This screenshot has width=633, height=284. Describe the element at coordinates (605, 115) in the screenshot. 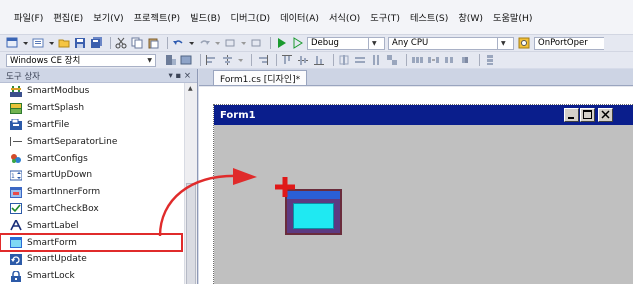

I see `close-icon` at that location.